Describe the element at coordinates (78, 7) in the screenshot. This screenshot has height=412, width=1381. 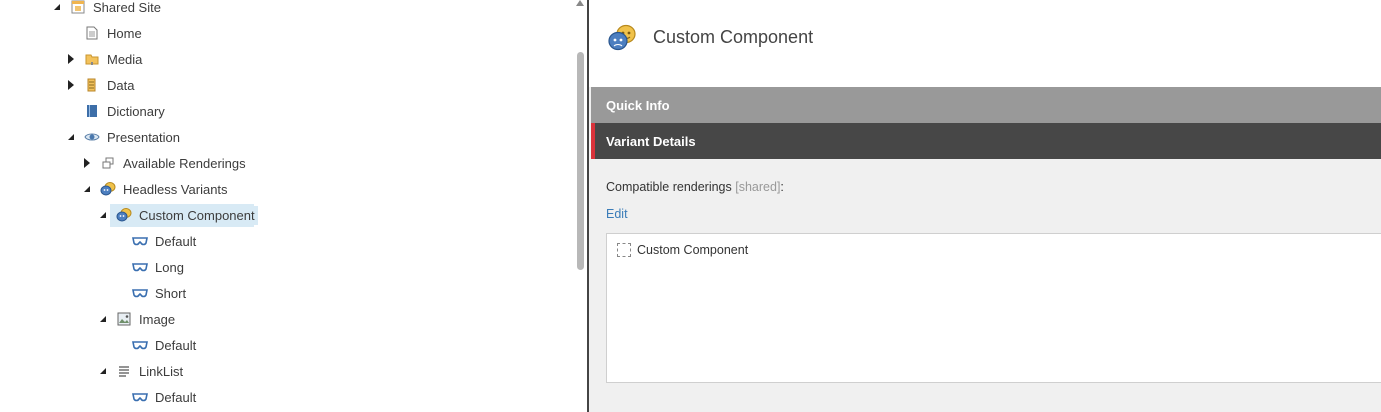
I see `site-icon` at that location.